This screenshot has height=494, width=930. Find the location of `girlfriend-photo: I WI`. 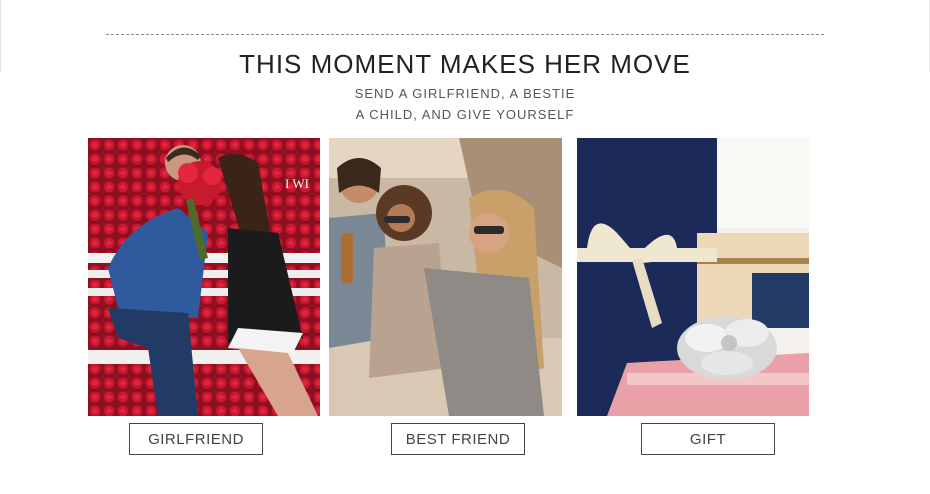

girlfriend-photo: I WI is located at coordinates (204, 277).